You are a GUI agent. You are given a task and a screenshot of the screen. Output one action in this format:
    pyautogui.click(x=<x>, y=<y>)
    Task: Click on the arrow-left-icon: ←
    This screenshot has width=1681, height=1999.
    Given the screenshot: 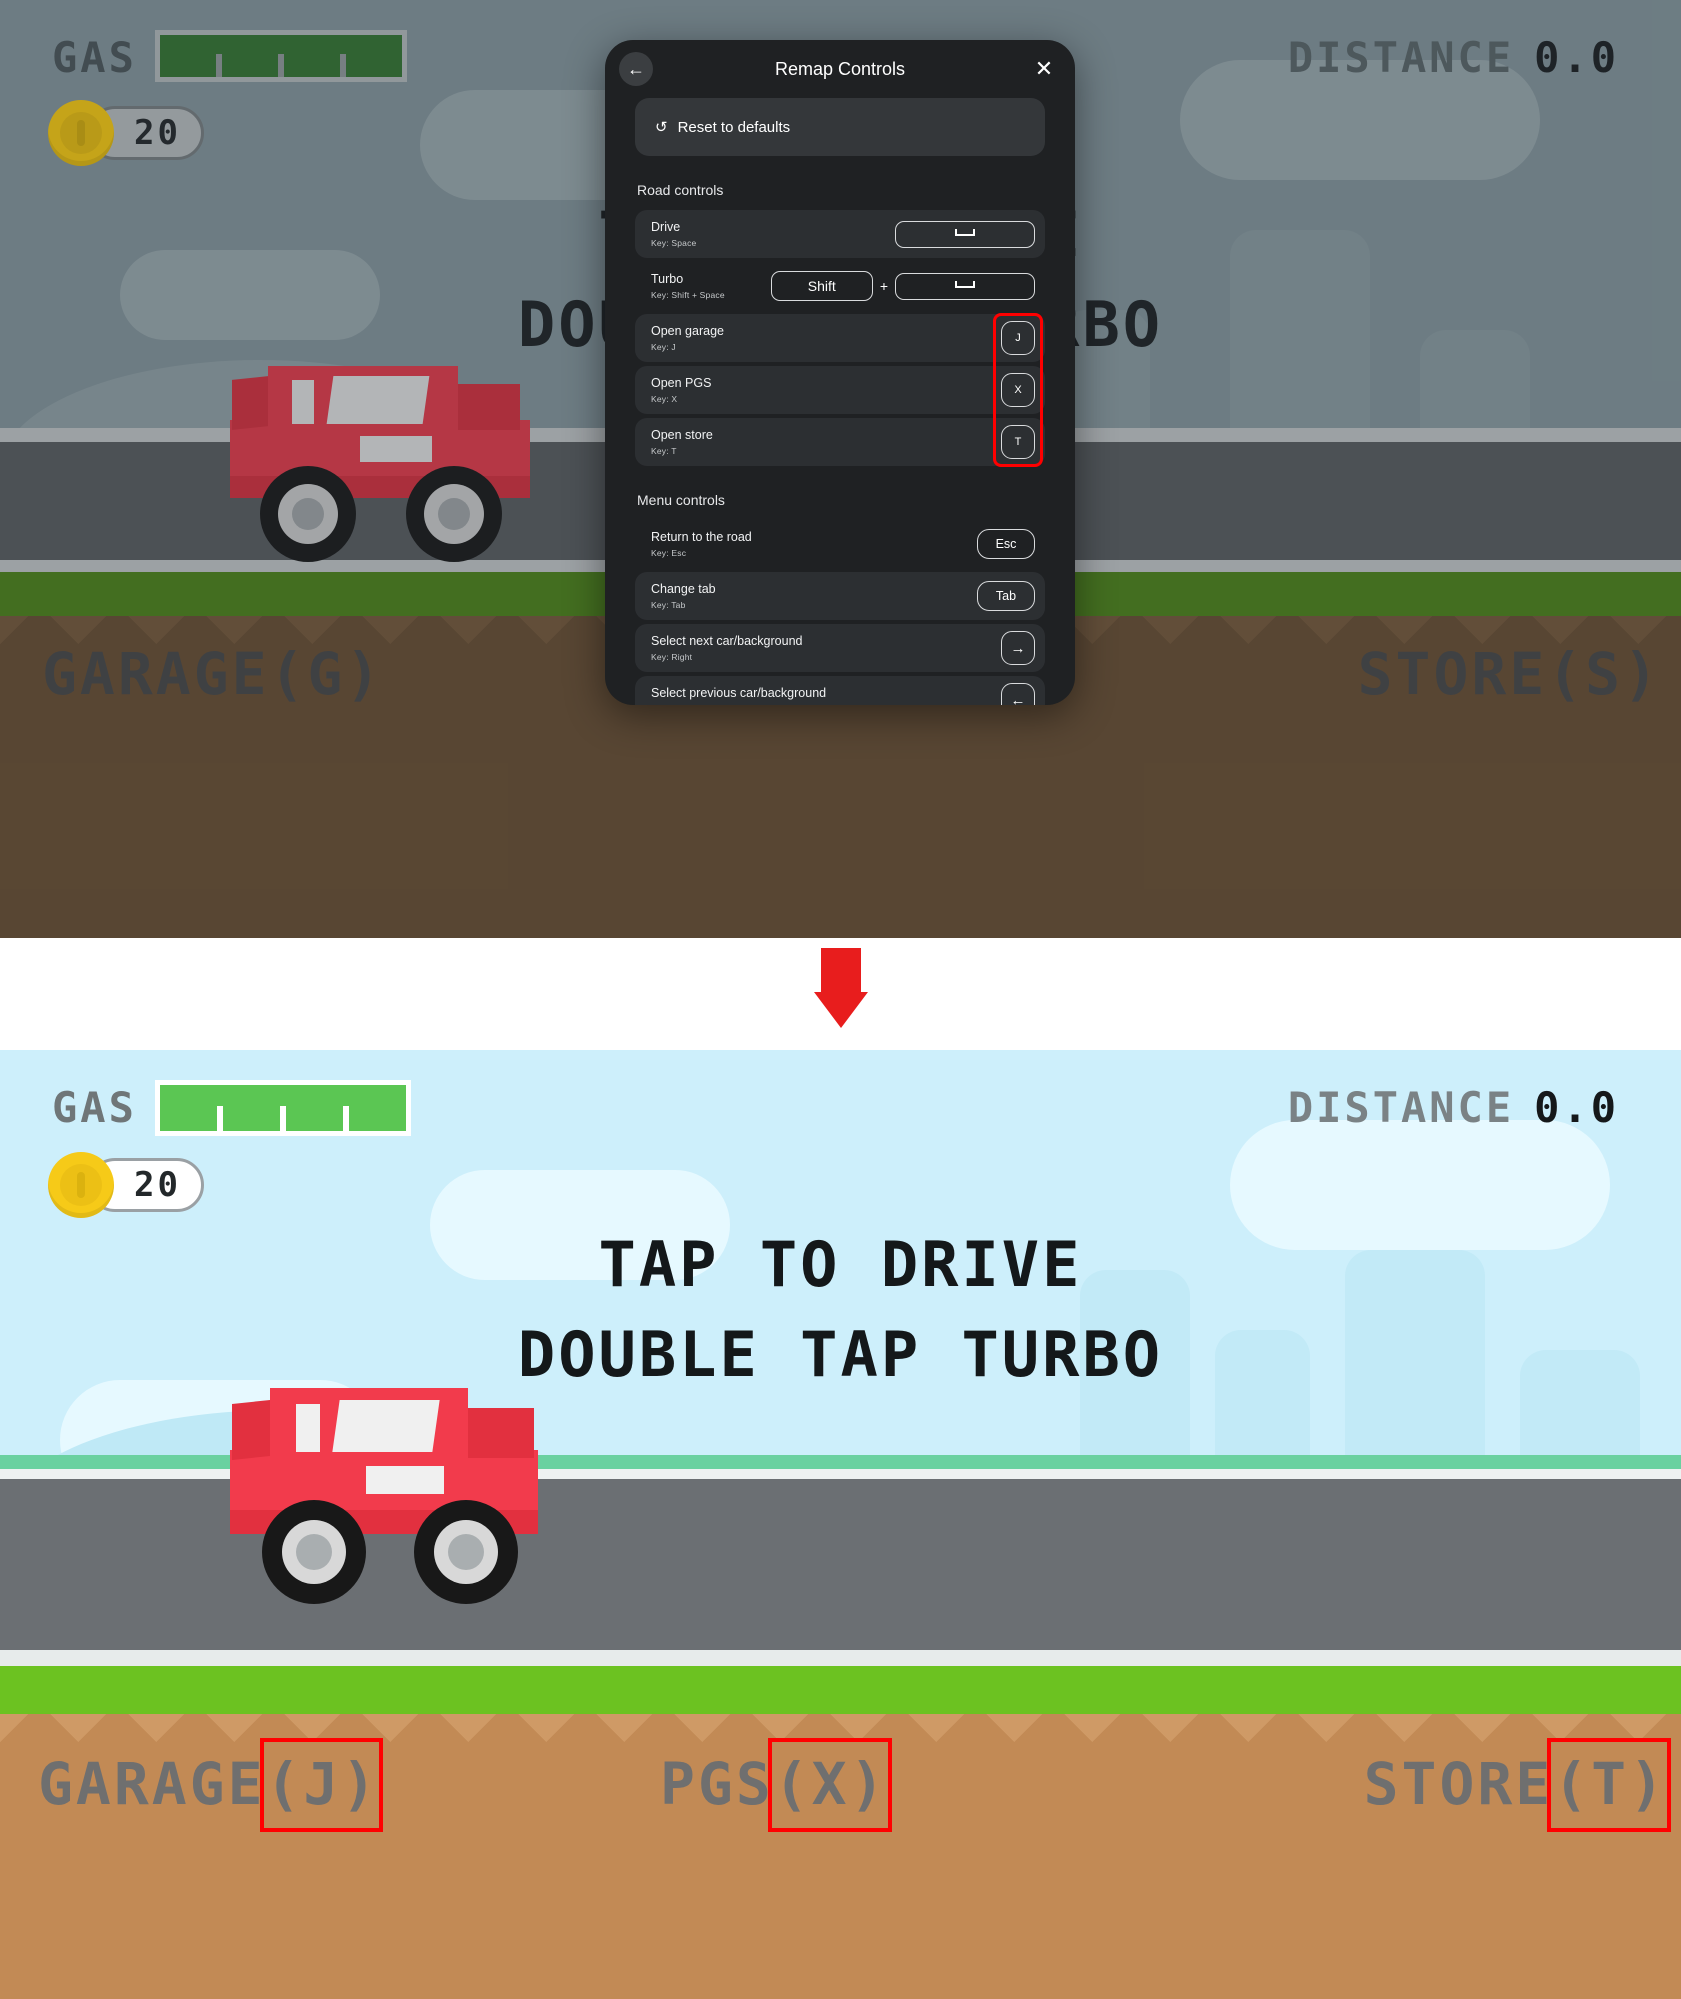 What is the action you would take?
    pyautogui.click(x=1018, y=694)
    